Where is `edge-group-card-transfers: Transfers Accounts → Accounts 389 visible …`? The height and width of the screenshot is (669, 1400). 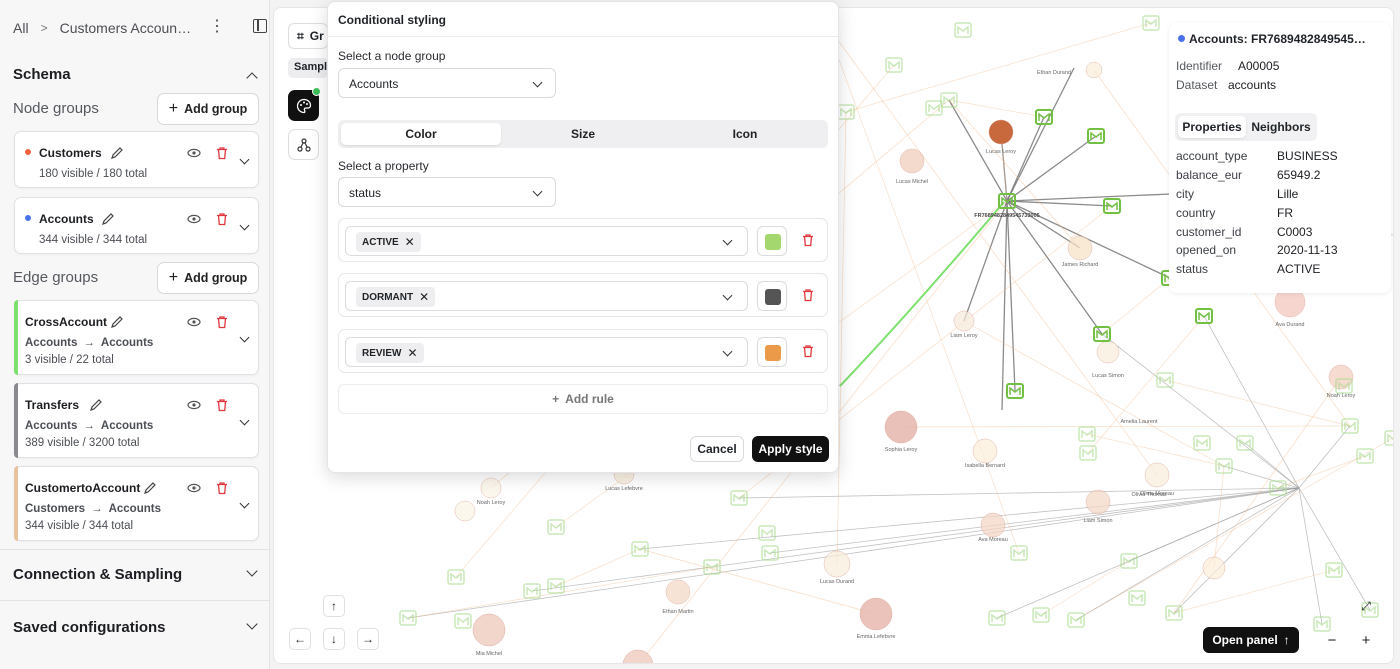 edge-group-card-transfers: Transfers Accounts → Accounts 389 visible … is located at coordinates (136, 420).